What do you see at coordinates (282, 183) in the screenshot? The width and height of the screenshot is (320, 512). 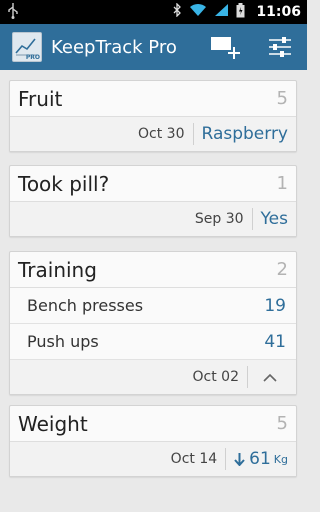 I see `card-count: 1` at bounding box center [282, 183].